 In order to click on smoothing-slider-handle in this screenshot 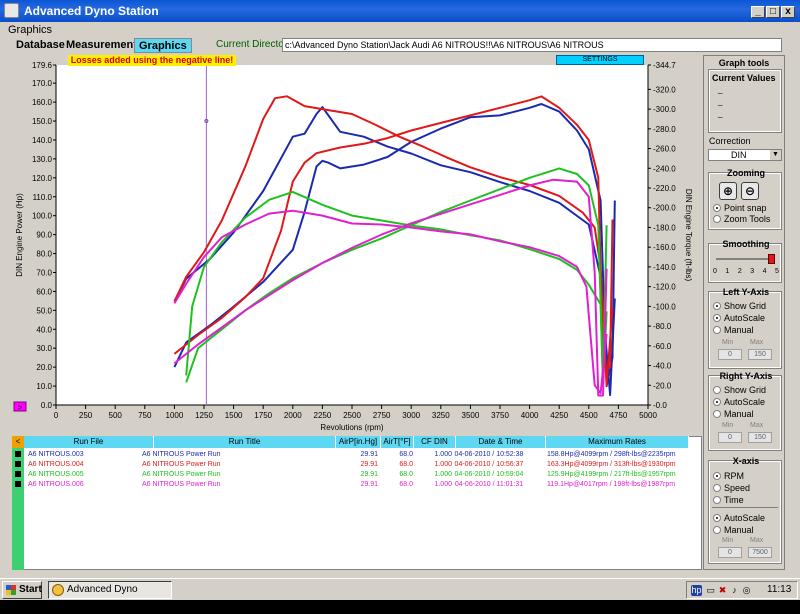, I will do `click(771, 259)`.